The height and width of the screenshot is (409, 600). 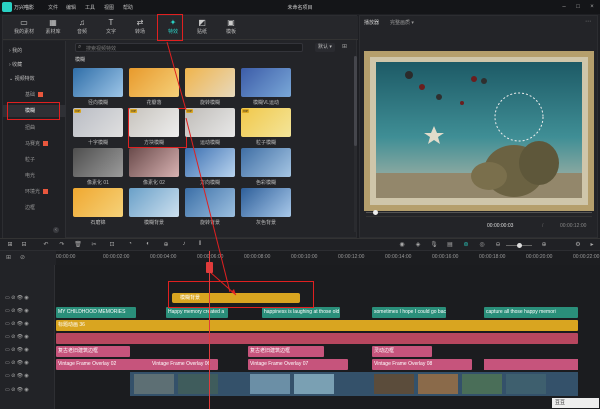 What do you see at coordinates (209, 267) in the screenshot?
I see `playhead-handle` at bounding box center [209, 267].